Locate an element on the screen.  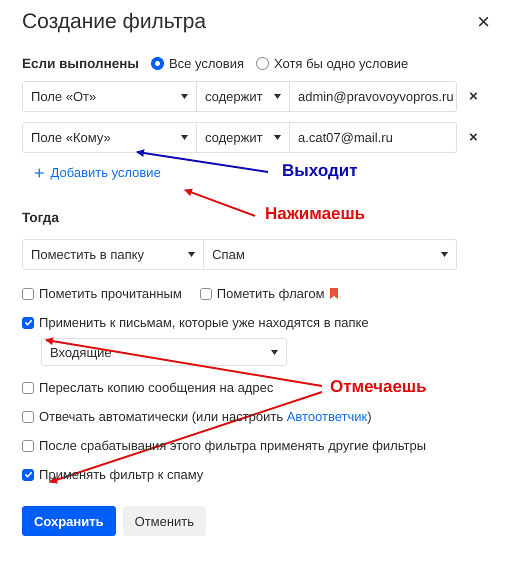
radio-label: Все условия is located at coordinates (206, 63).